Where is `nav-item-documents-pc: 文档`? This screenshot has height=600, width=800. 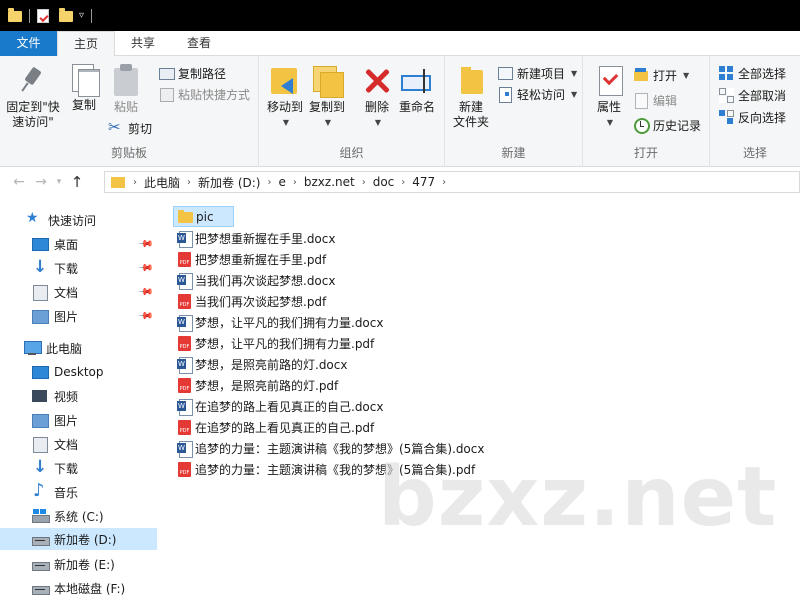
nav-item-documents-pc: 文档 is located at coordinates (78, 444).